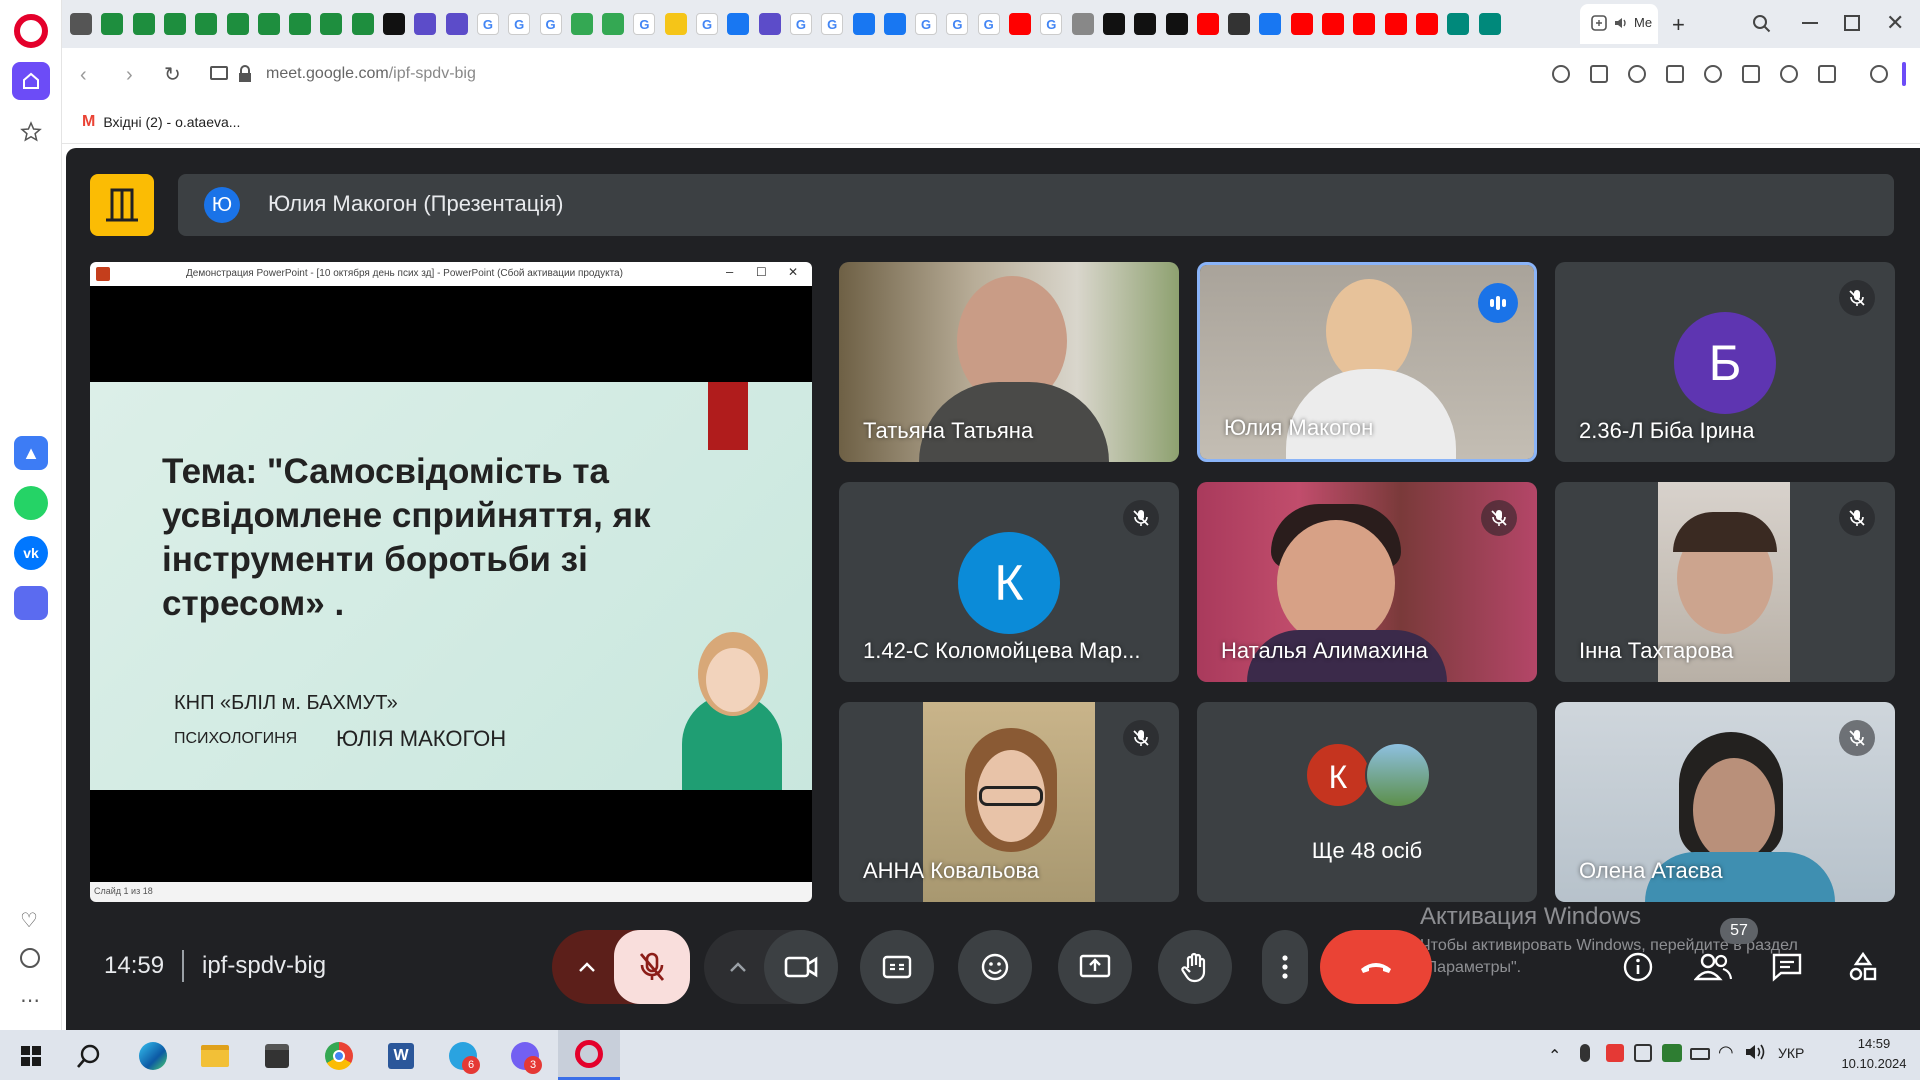  Describe the element at coordinates (29, 920) in the screenshot. I see `heart-icon: ♡` at that location.